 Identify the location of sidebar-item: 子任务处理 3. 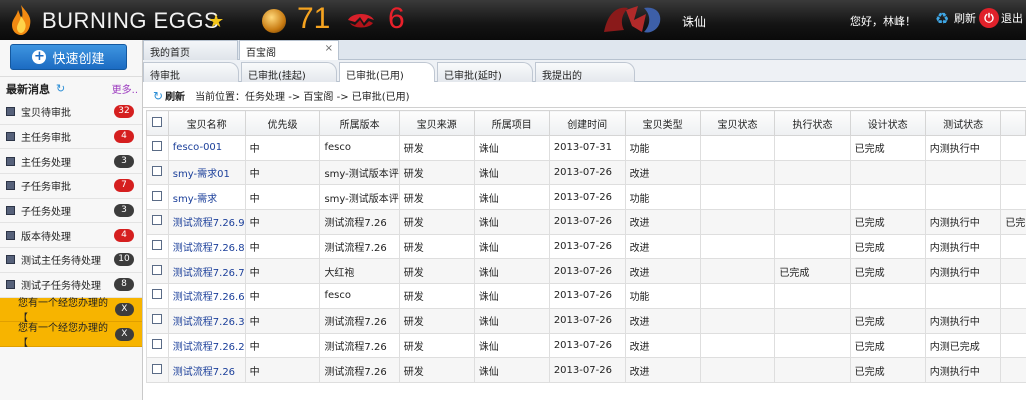
(71, 211).